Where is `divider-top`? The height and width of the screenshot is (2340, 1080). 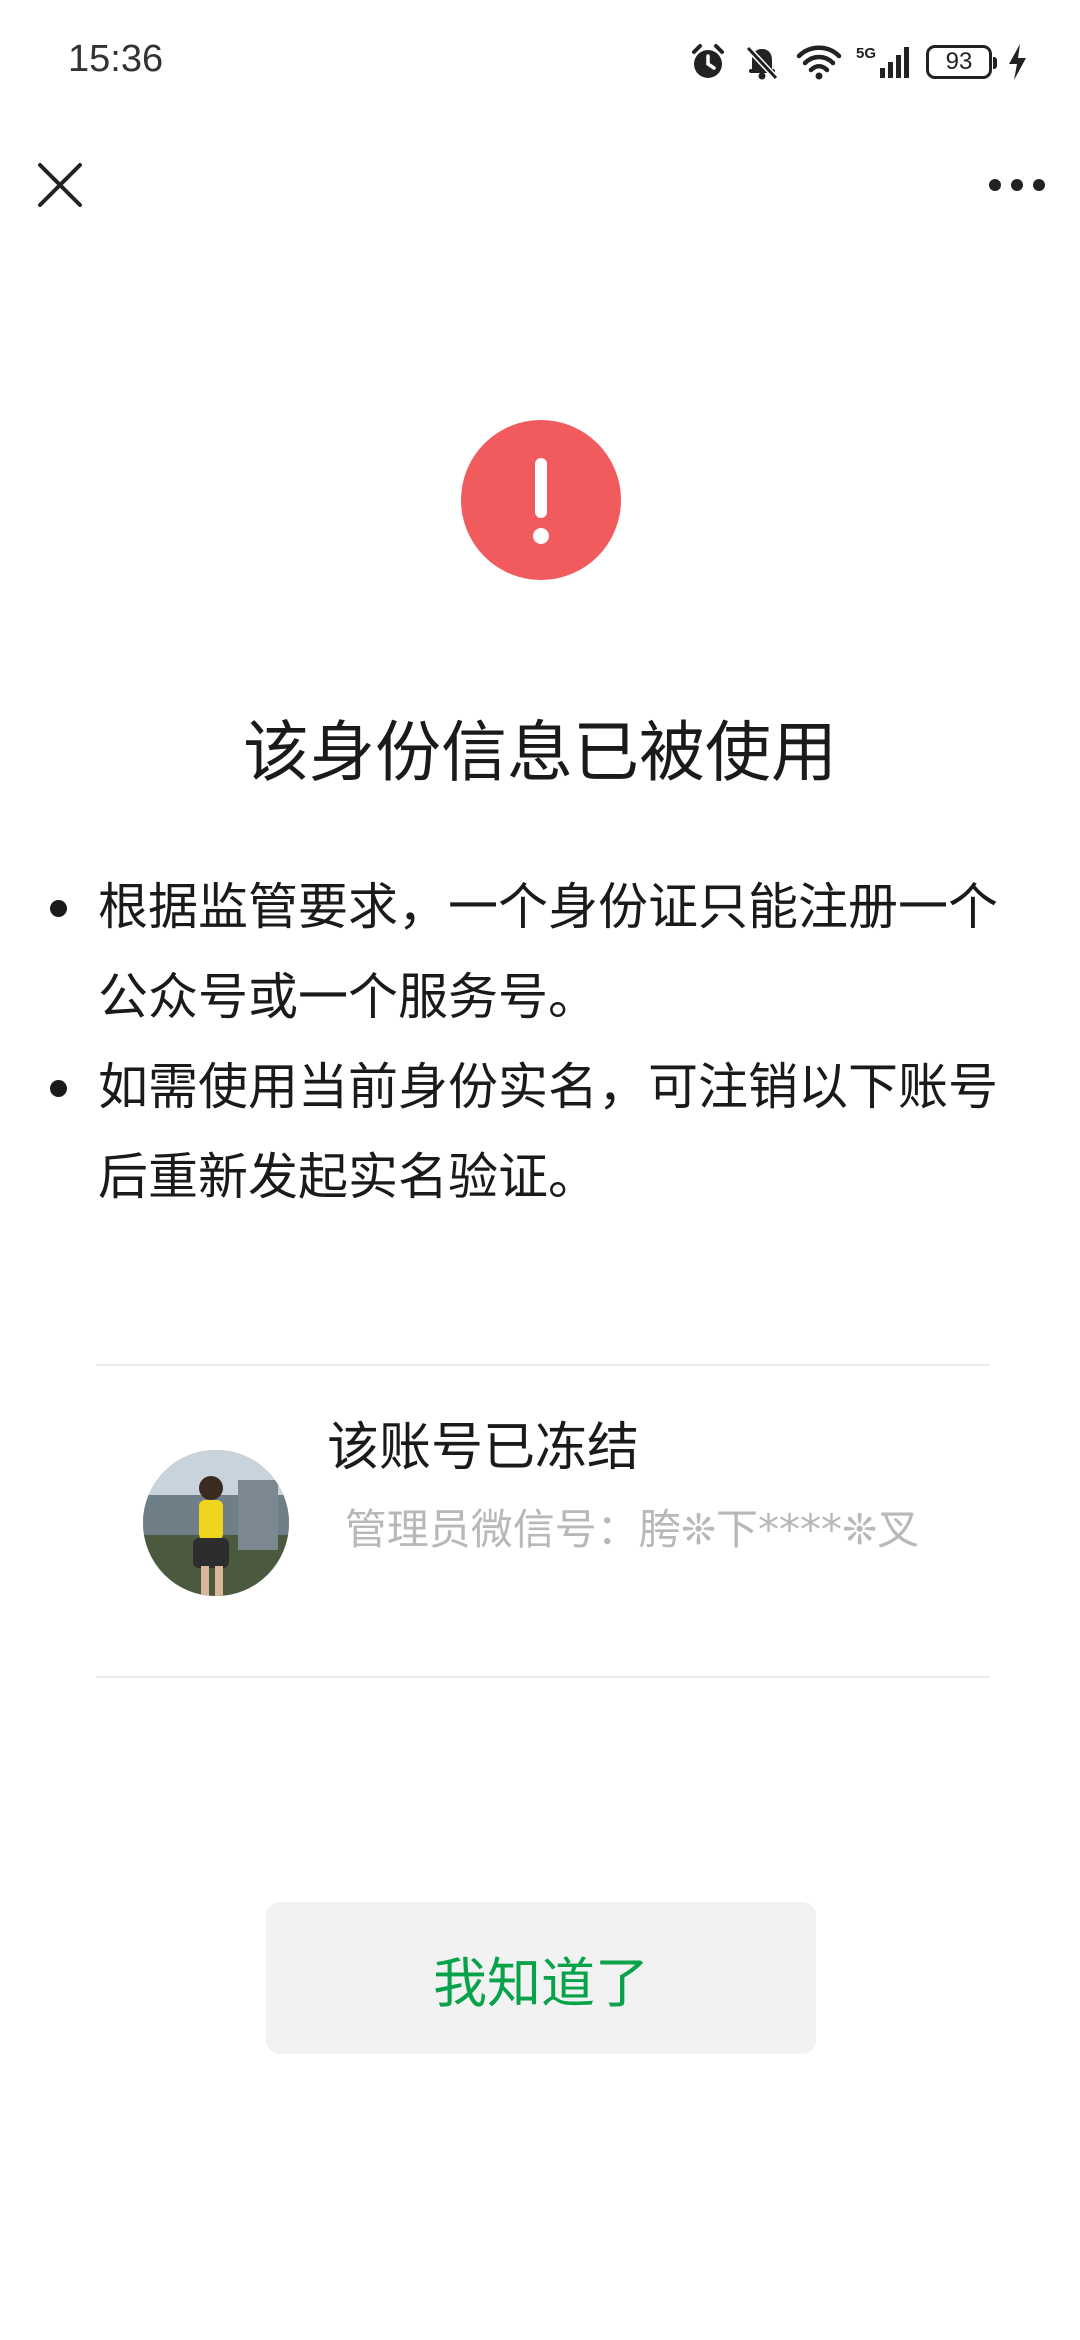
divider-top is located at coordinates (543, 1365).